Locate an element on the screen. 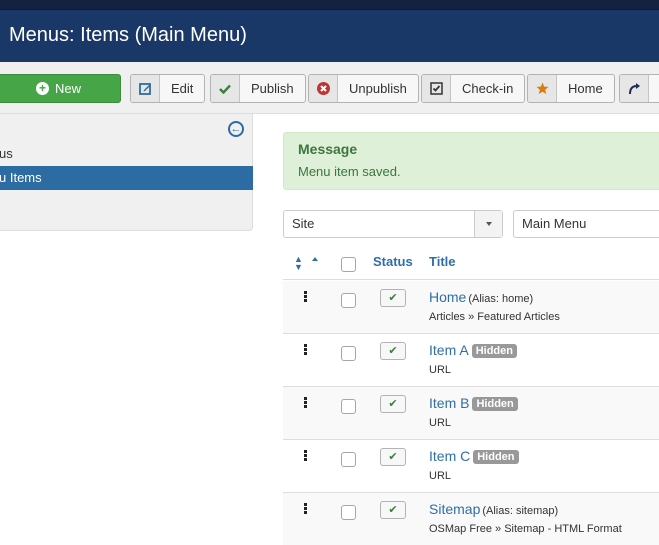  menu-select-value: Main Menu is located at coordinates (554, 223).